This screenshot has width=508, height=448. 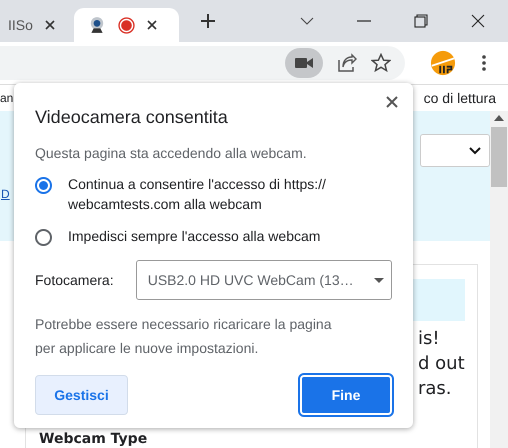 I want to click on star-icon, so click(x=381, y=63).